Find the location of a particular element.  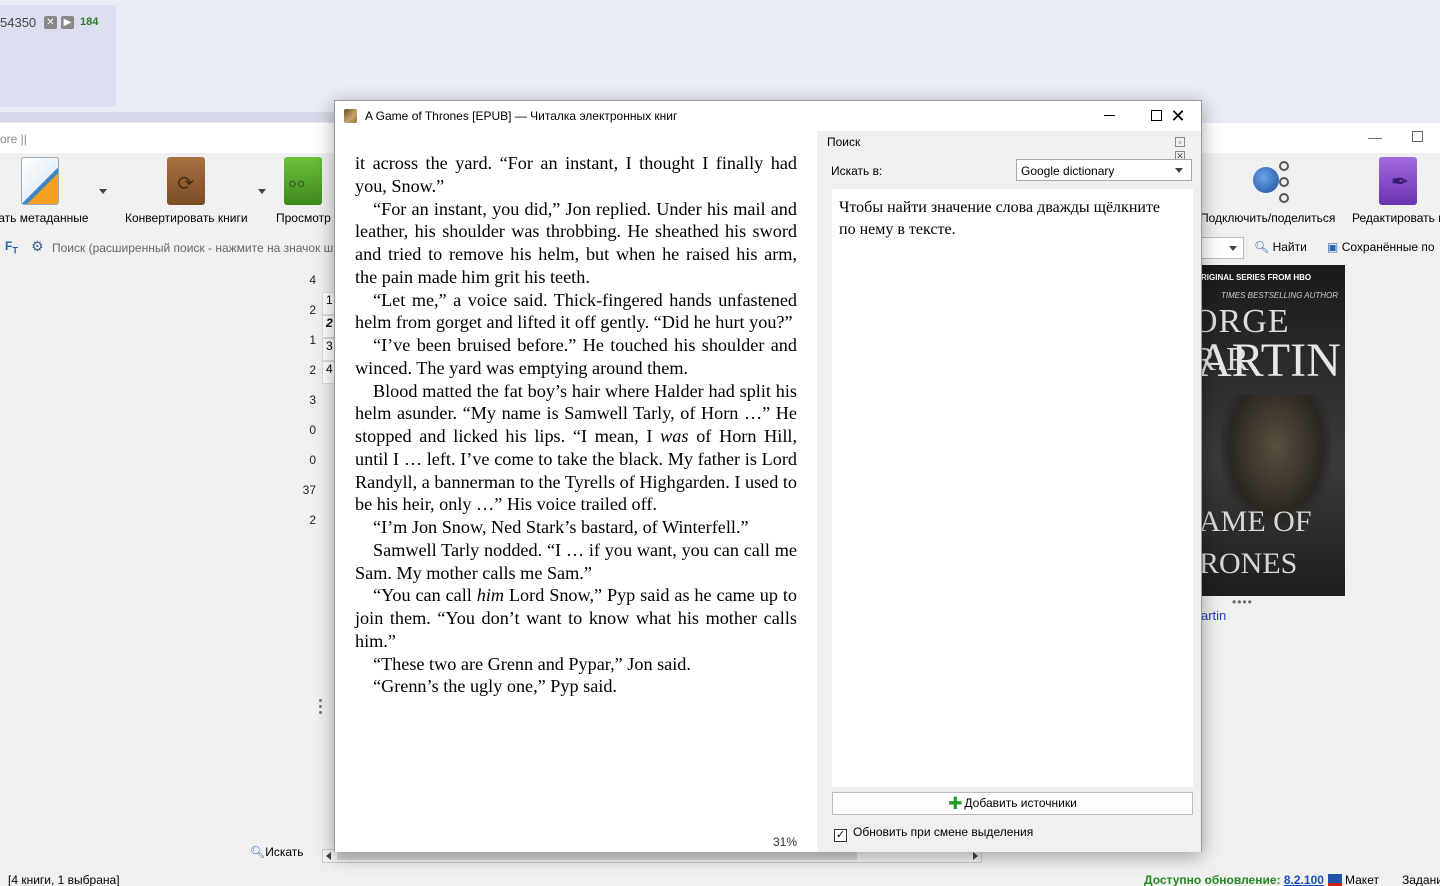

list-item: 1 is located at coordinates (312, 340).